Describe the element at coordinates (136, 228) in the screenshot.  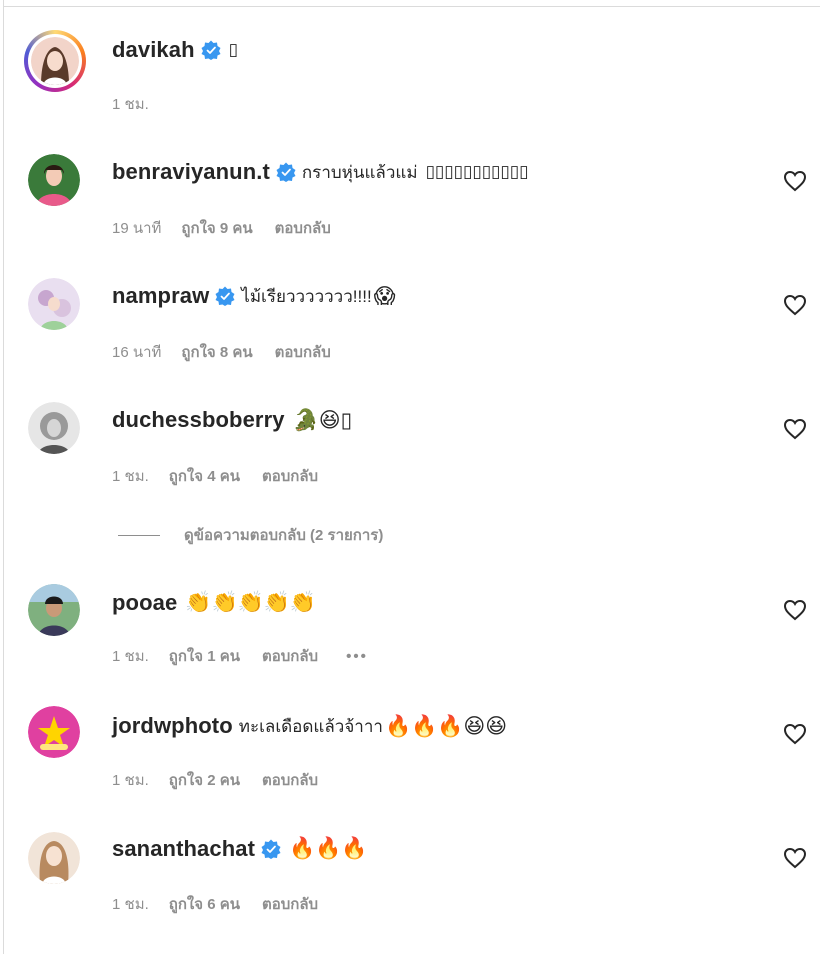
I see `comment-timestamp: 19 นาที` at that location.